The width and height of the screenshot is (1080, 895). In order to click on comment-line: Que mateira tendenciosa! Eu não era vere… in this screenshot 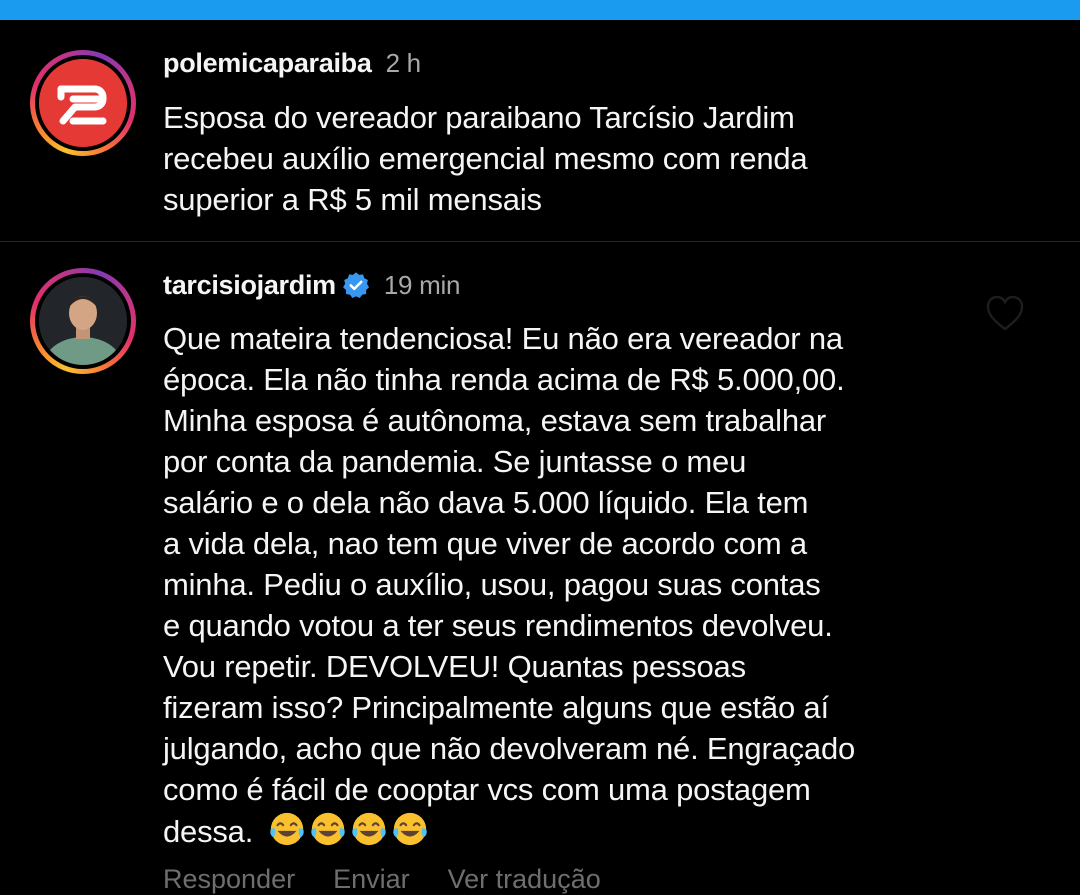, I will do `click(503, 338)`.